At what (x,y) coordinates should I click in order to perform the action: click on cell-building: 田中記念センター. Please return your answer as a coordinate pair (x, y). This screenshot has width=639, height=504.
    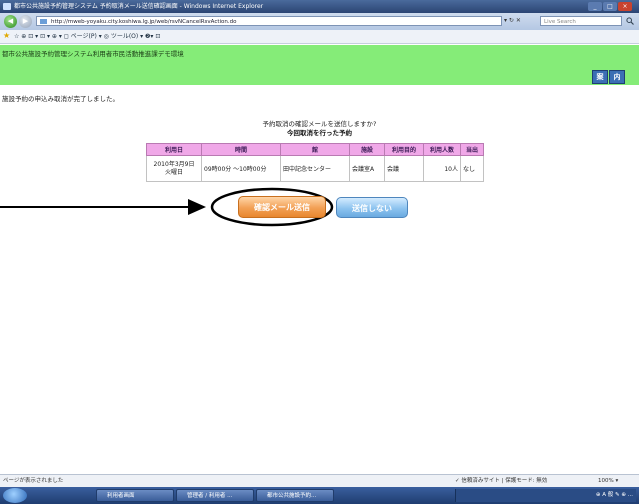
    Looking at the image, I should click on (315, 168).